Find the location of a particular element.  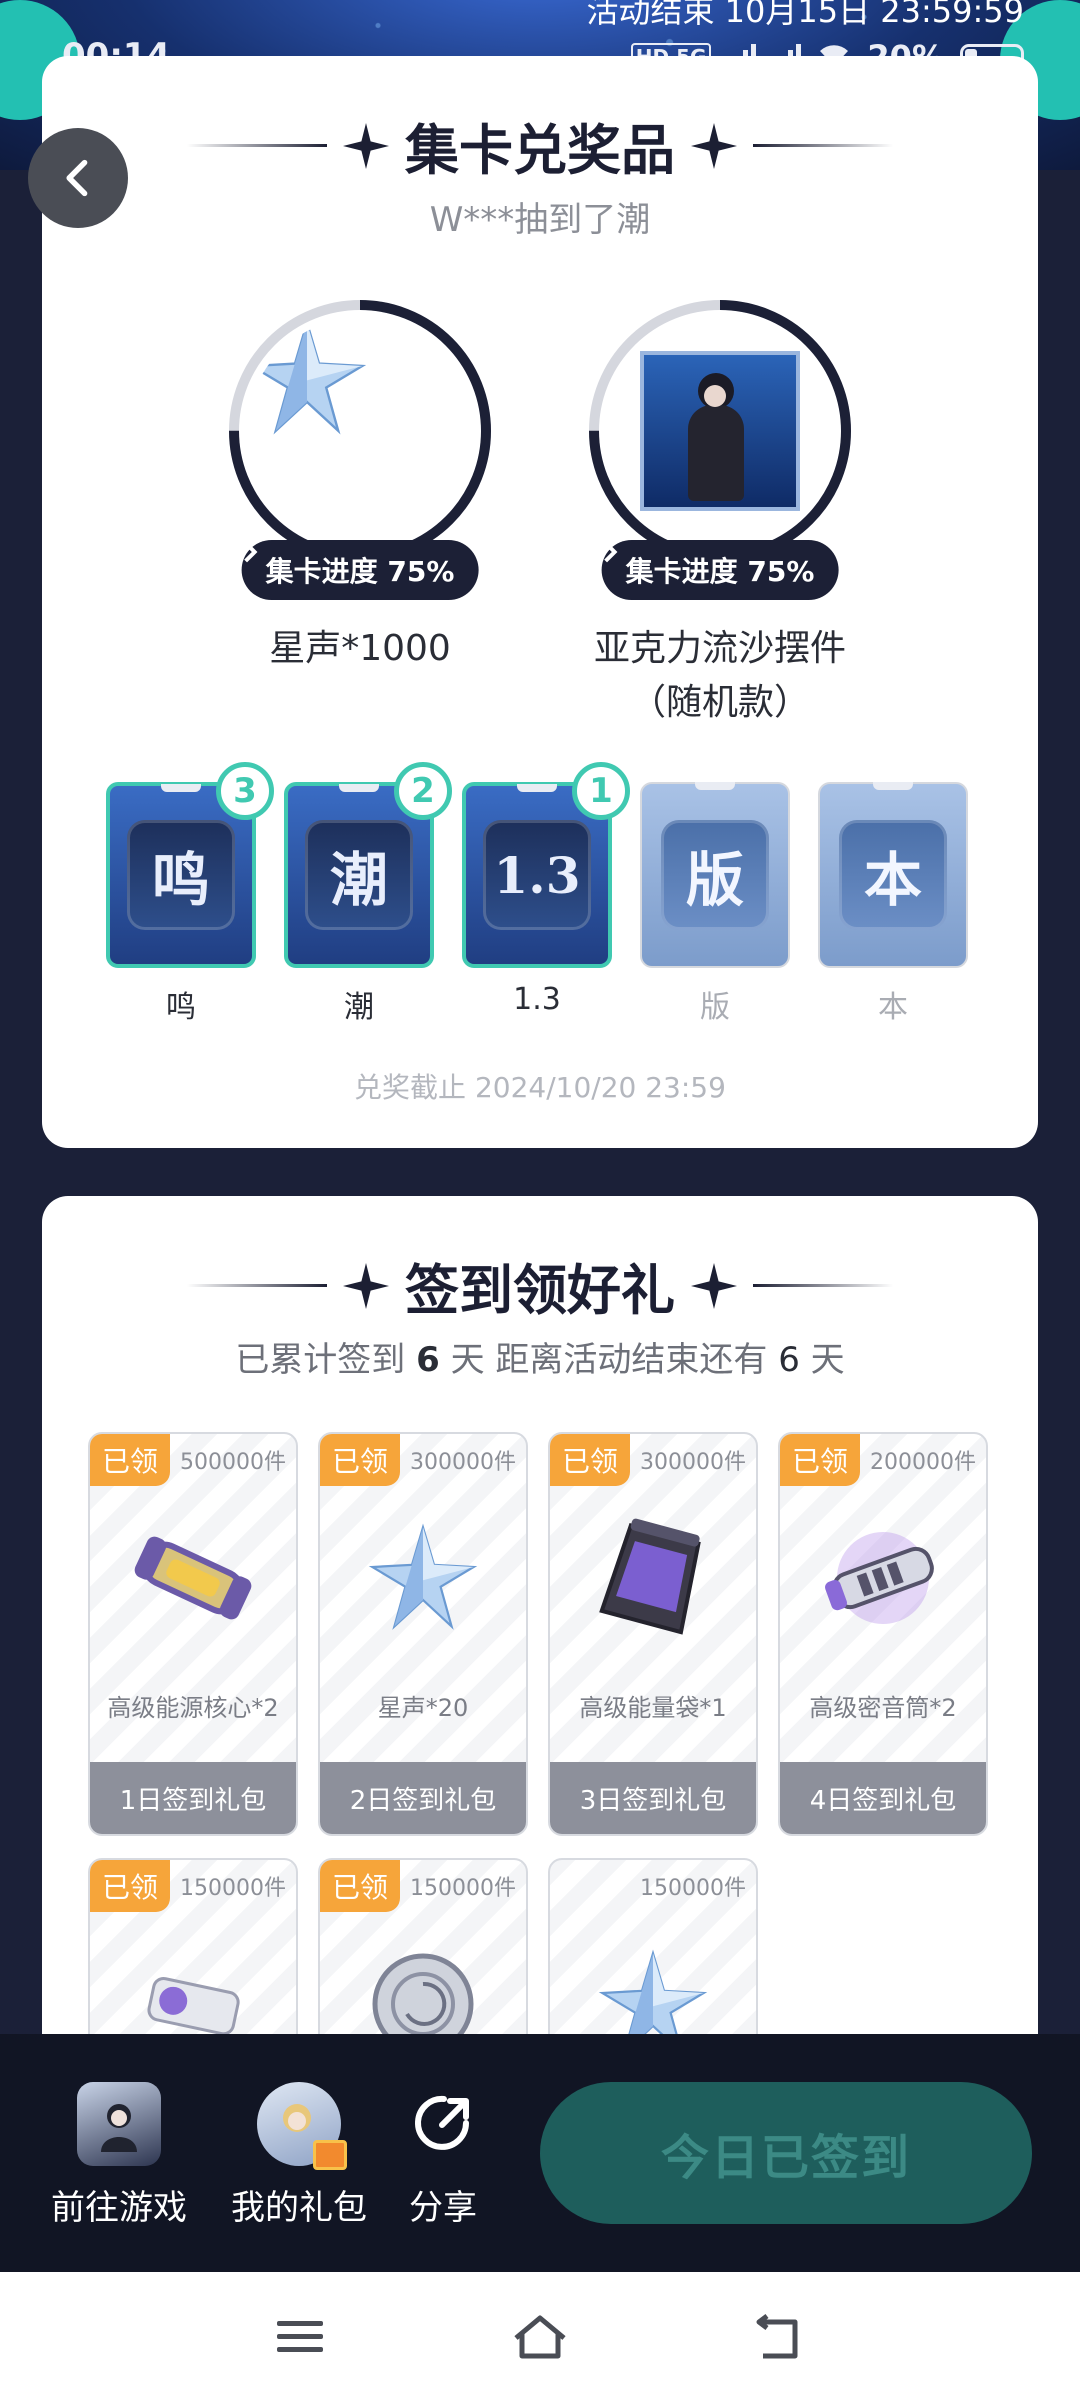

gift-name: 高级能量袋*1 is located at coordinates (653, 1708).